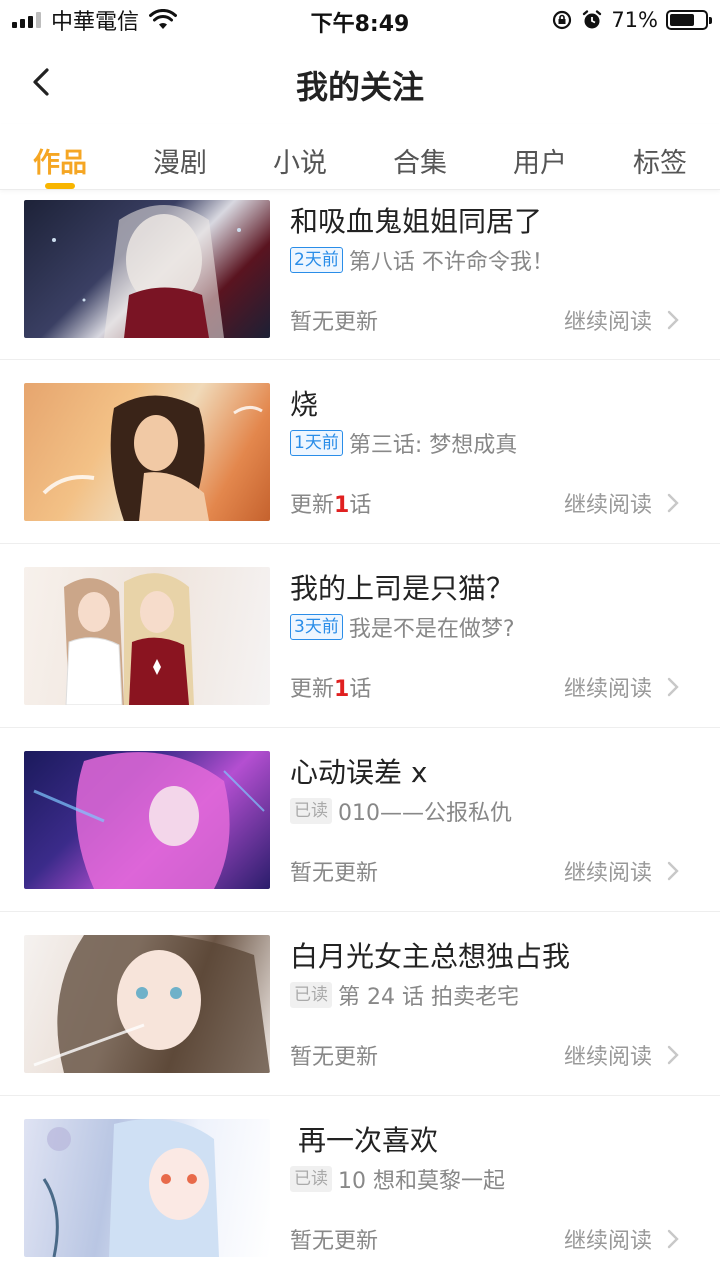 Image resolution: width=720 pixels, height=1280 pixels. I want to click on item-meta: 已读 010——公报私仇, so click(401, 811).